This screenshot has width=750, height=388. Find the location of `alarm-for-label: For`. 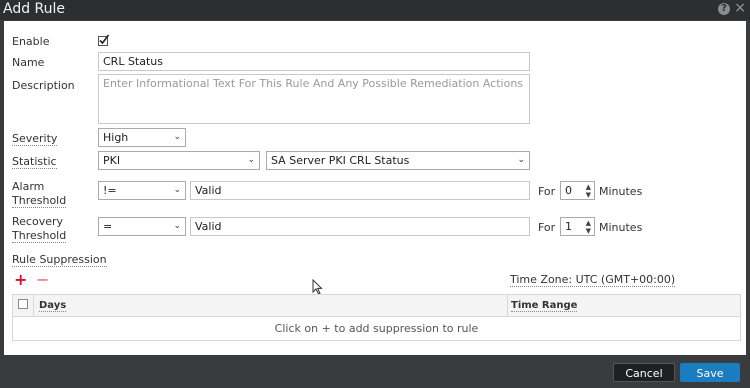

alarm-for-label: For is located at coordinates (547, 191).